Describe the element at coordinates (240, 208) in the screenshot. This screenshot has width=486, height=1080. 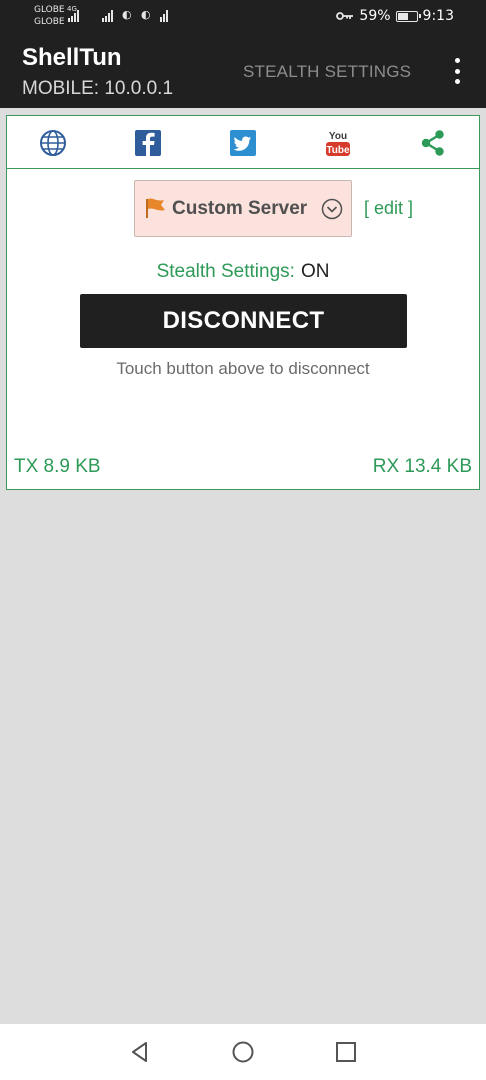
I see `server-name-label: Custom Server` at that location.